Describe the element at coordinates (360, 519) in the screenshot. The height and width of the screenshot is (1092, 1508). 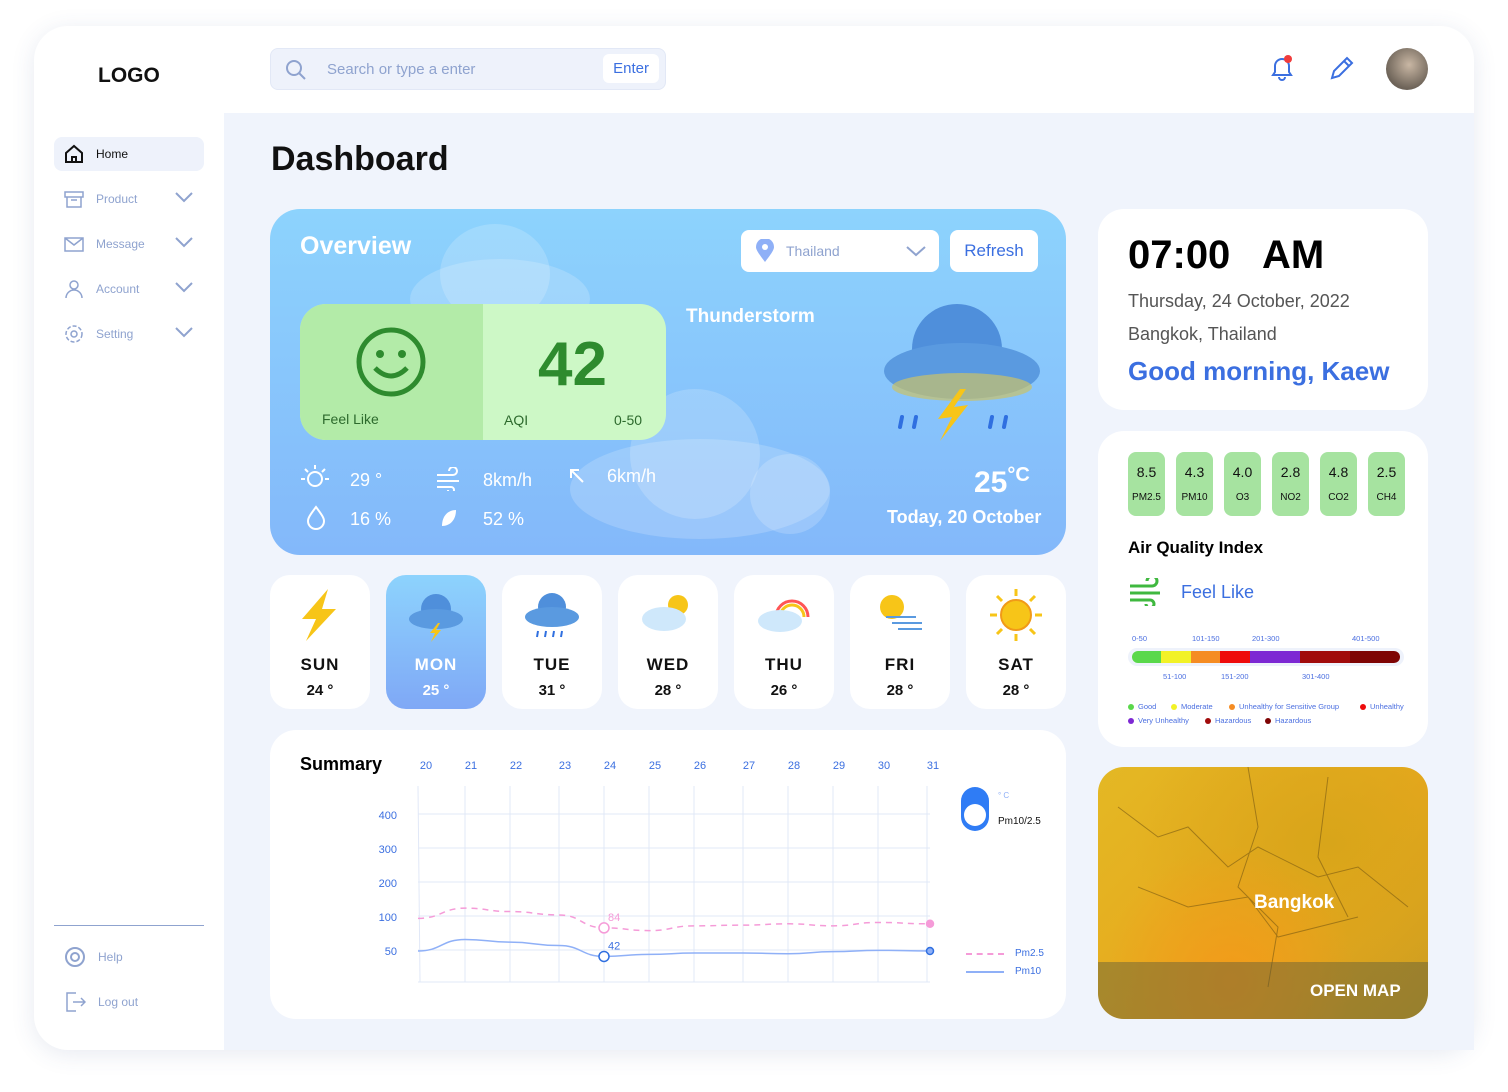
I see `humidity-value: 16` at that location.